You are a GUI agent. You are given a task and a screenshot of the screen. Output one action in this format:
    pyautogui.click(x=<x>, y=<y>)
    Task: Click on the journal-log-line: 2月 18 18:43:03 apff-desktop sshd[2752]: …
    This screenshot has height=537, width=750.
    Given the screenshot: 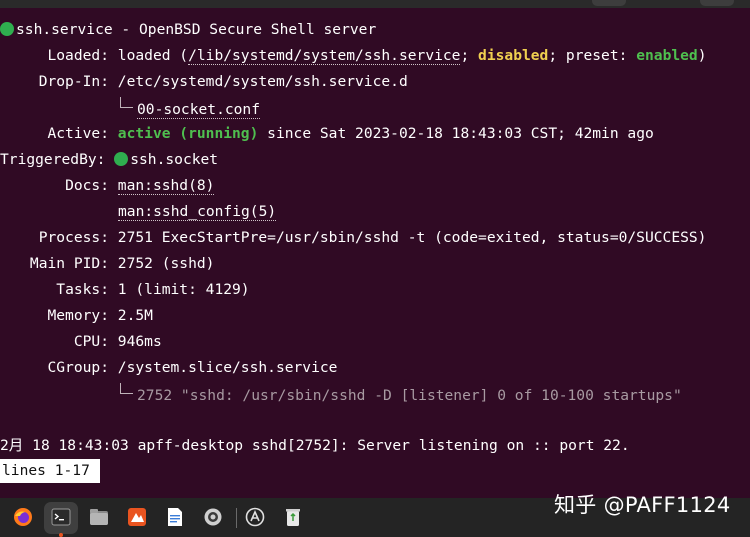 What is the action you would take?
    pyautogui.click(x=315, y=445)
    